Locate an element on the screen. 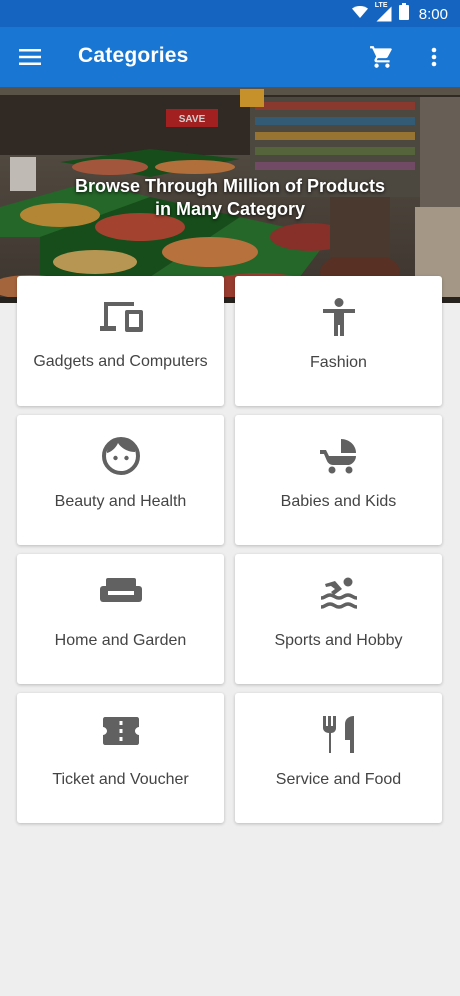 The height and width of the screenshot is (996, 460). category-card-beauty: Beauty and Health is located at coordinates (120, 480).